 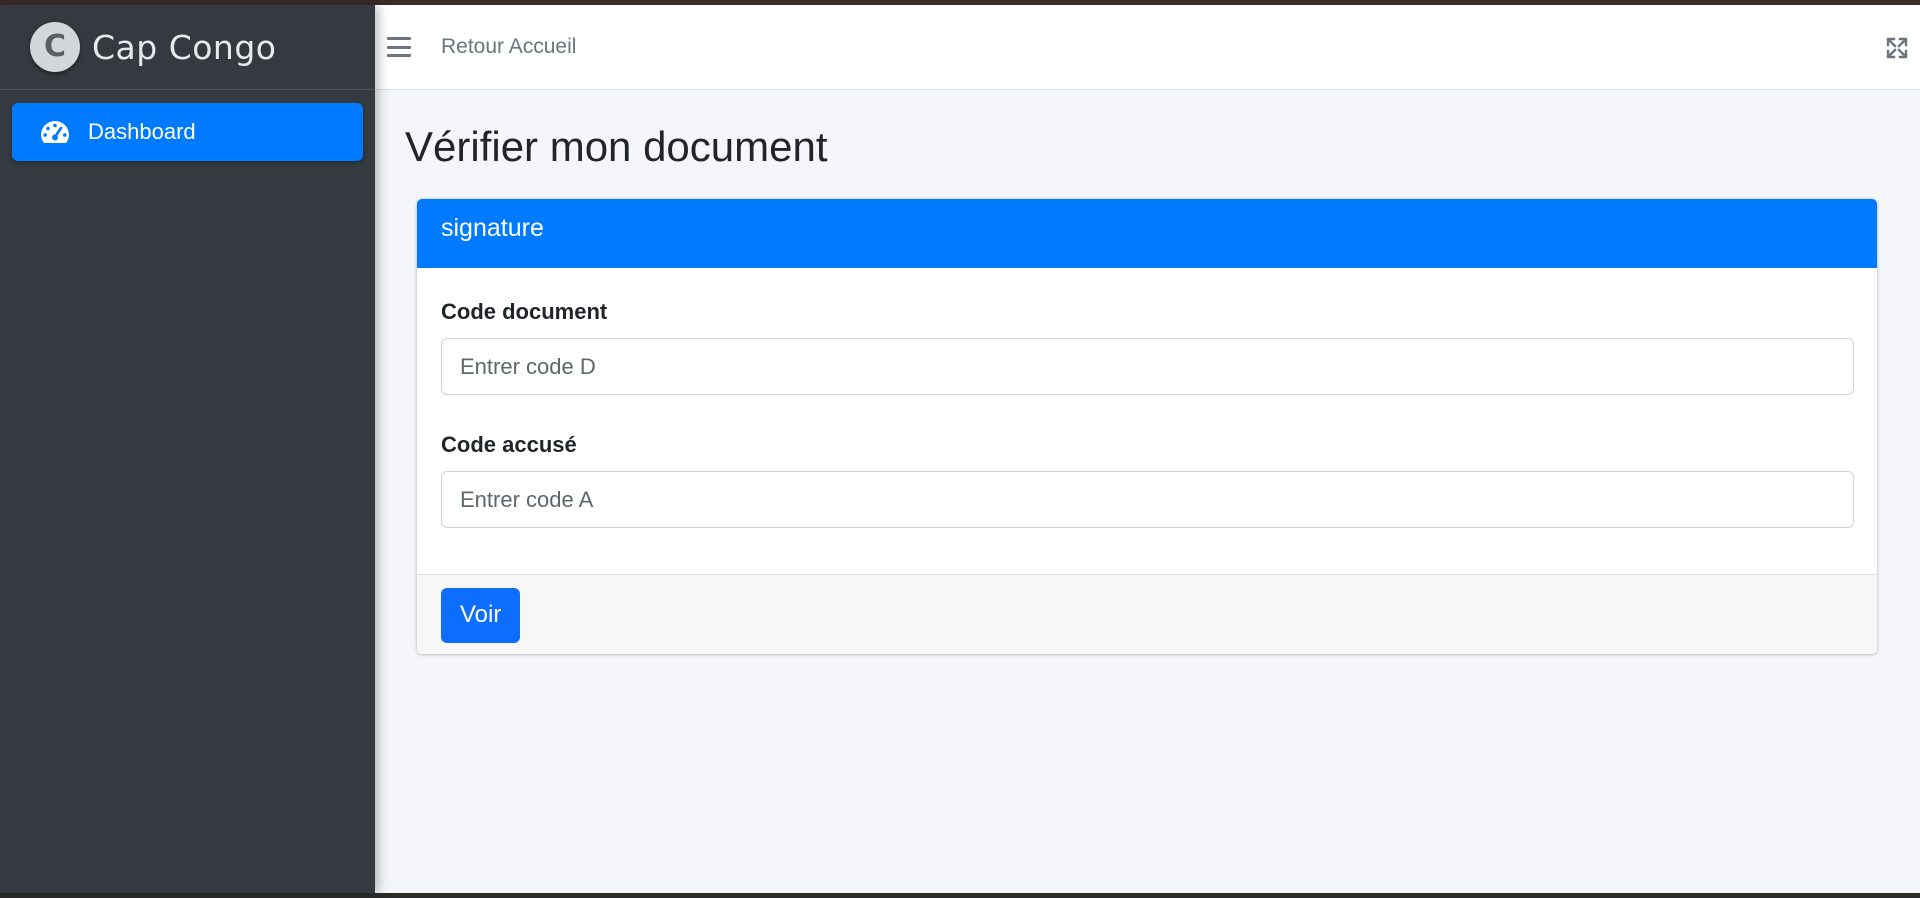 I want to click on sidebar-item-label: Dashboard, so click(x=142, y=131).